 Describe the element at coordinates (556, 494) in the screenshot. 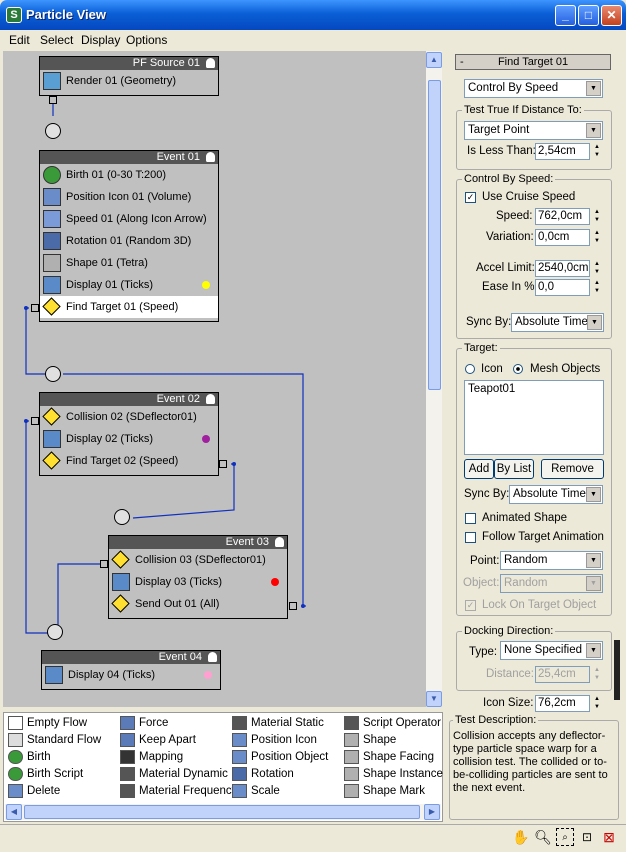

I see `target-sync-by-dropdown: Absolute Time ▼` at that location.